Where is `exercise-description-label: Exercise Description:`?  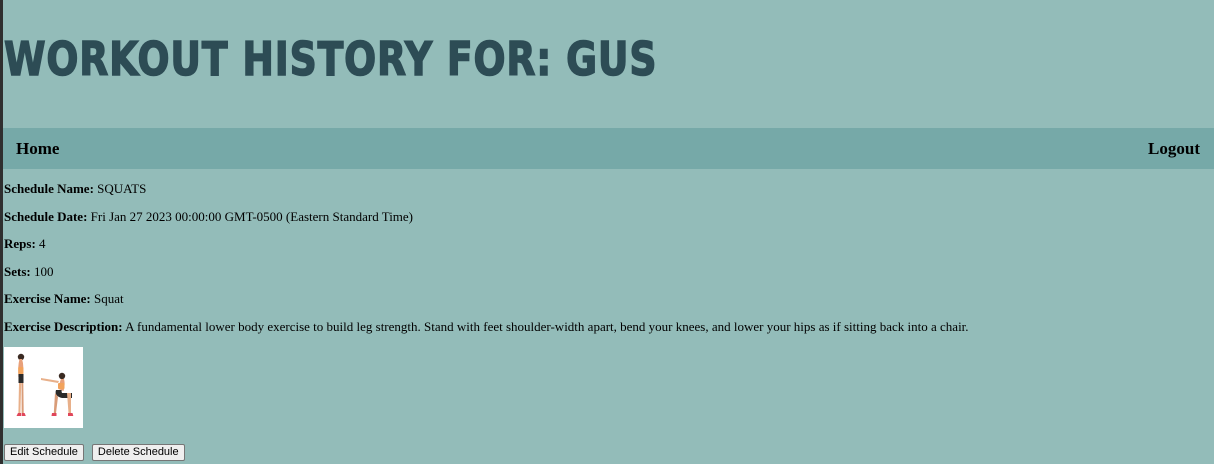 exercise-description-label: Exercise Description: is located at coordinates (63, 326).